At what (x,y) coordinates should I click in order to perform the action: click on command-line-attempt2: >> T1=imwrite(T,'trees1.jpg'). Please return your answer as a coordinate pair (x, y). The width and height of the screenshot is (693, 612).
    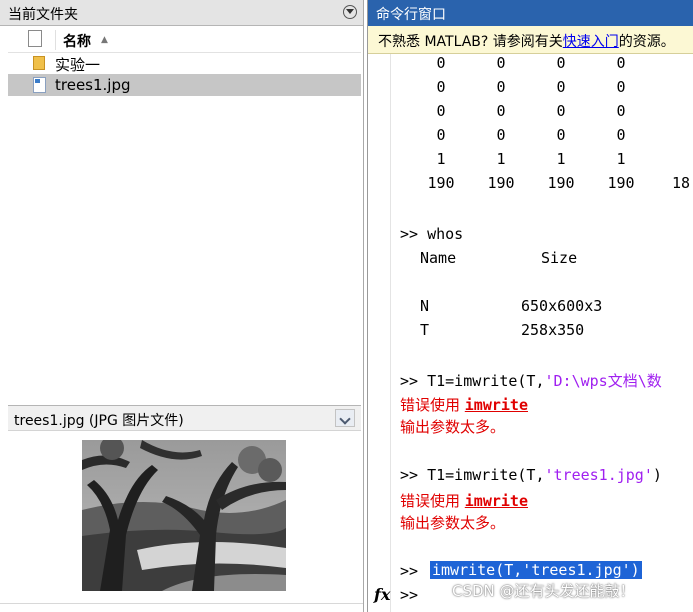
    Looking at the image, I should click on (531, 475).